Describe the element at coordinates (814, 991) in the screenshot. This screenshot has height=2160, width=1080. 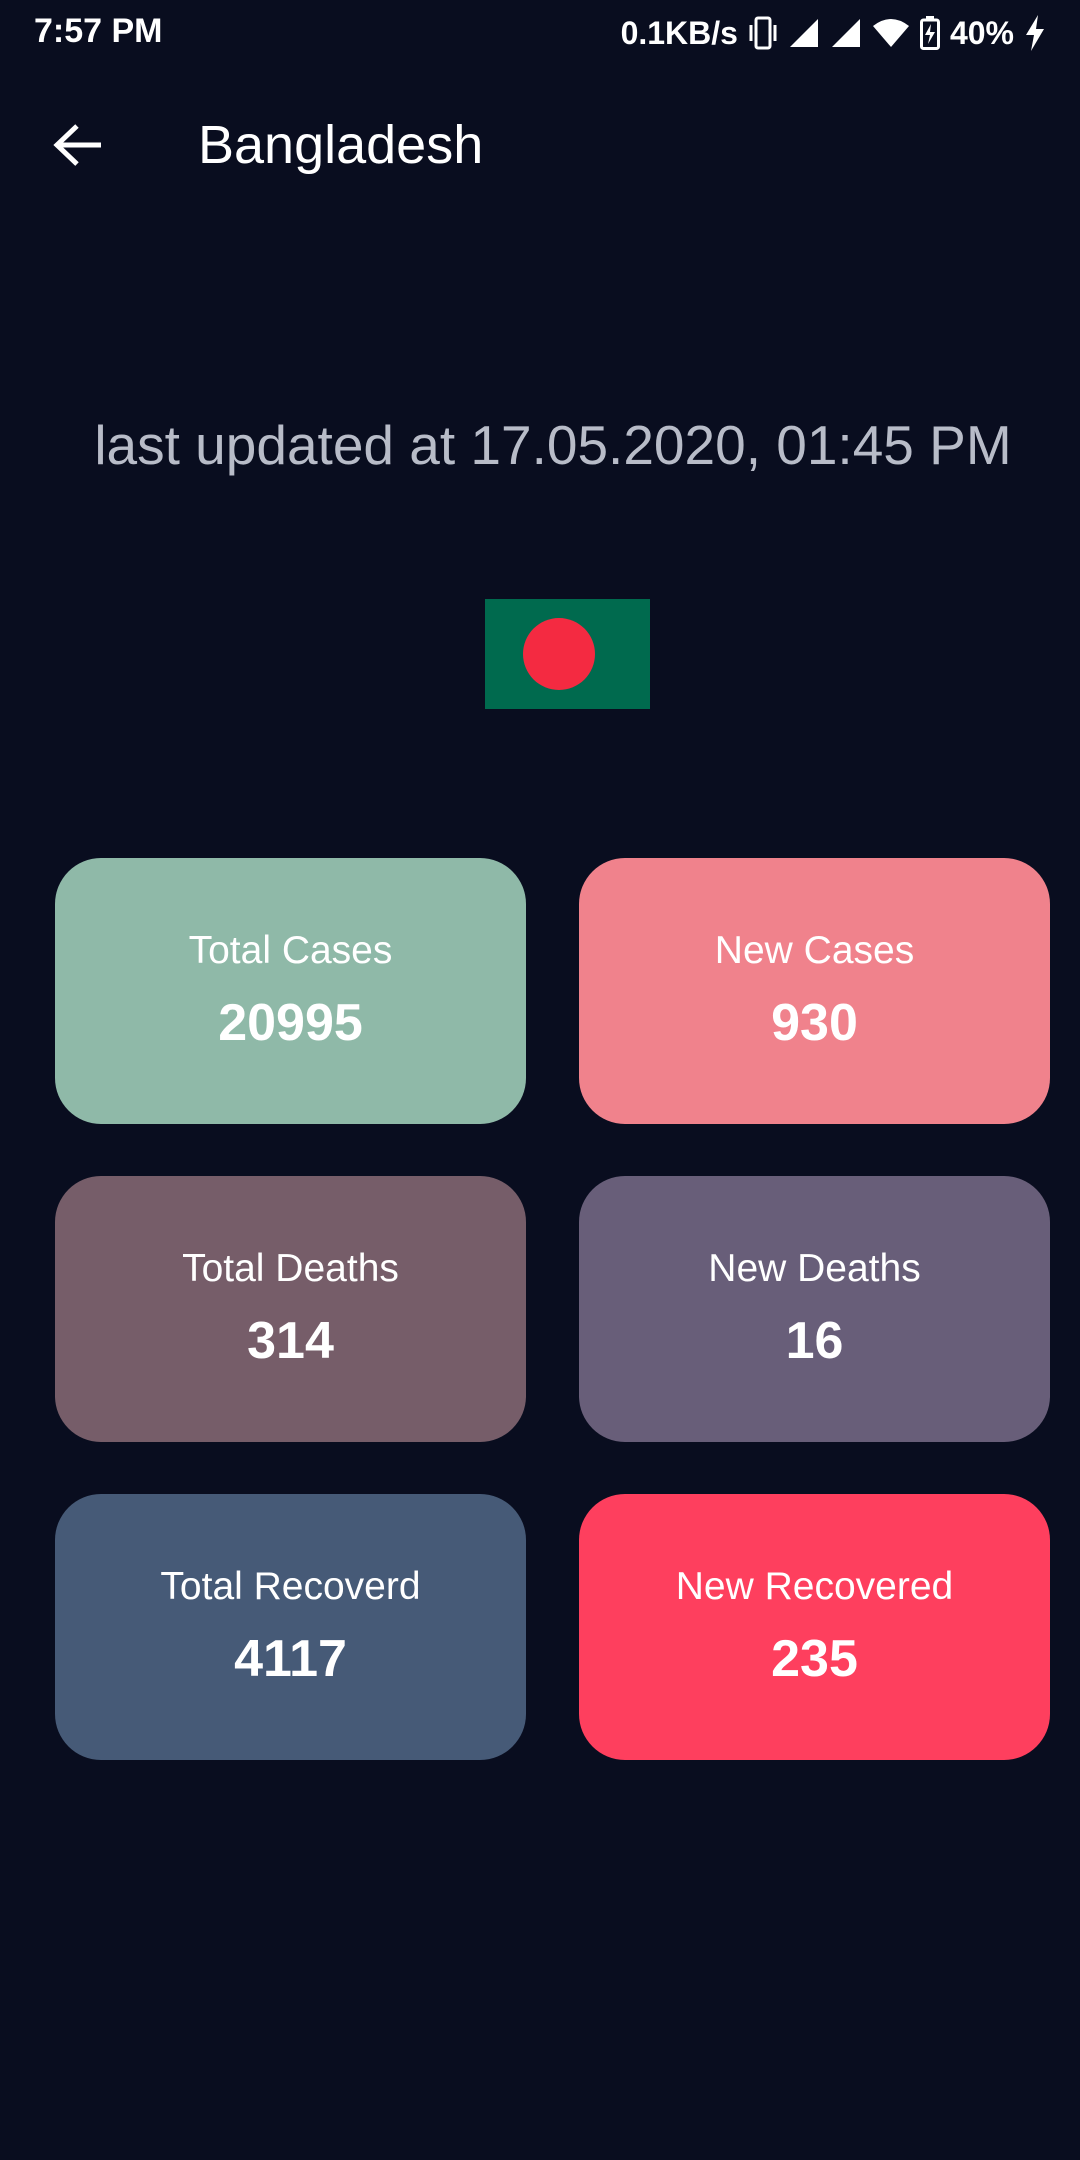
I see `new-cases-card: New Cases 930` at that location.